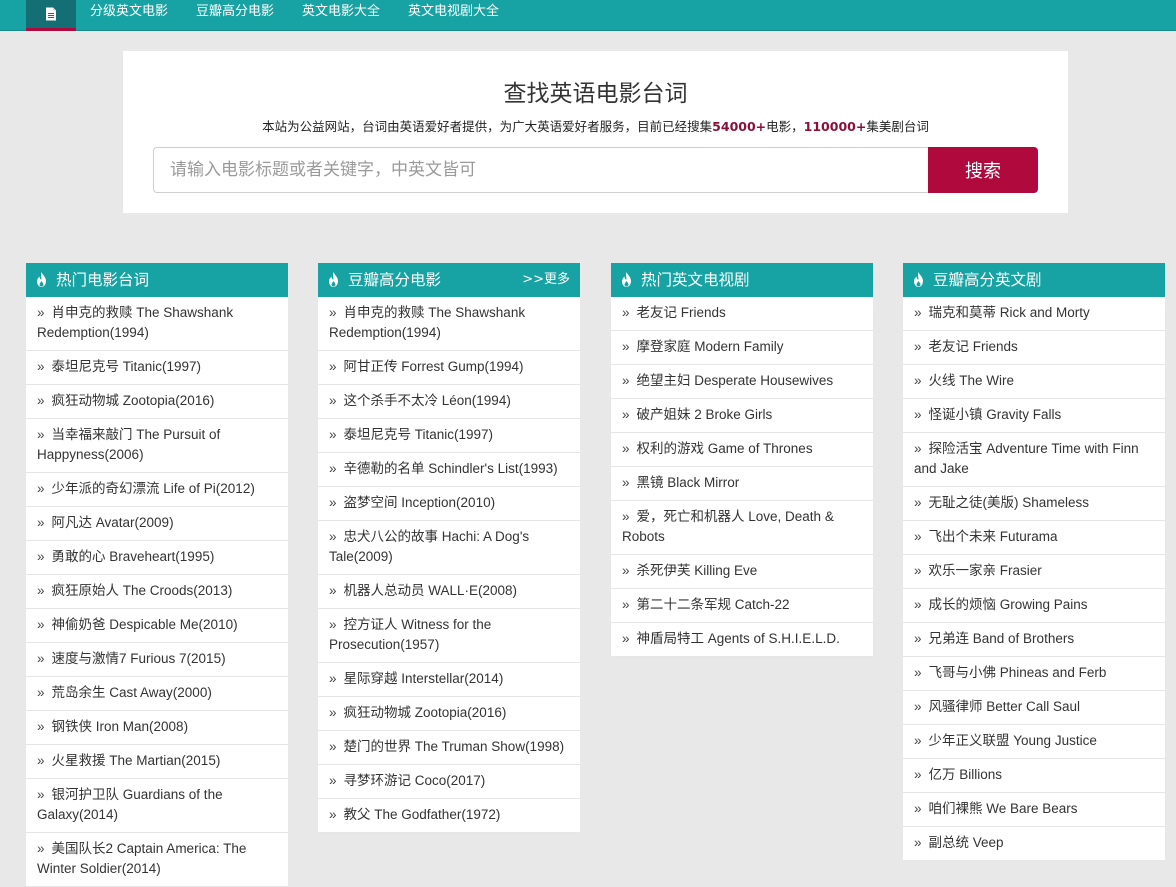 The image size is (1176, 887). I want to click on list-item: » 火星救援 The Martian(2015), so click(157, 762).